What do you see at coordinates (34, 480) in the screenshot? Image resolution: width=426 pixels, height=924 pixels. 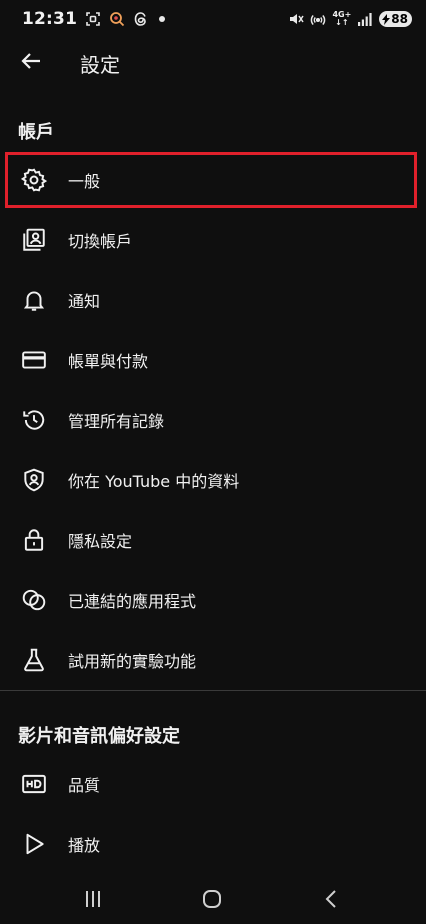 I see `shield-user-icon` at bounding box center [34, 480].